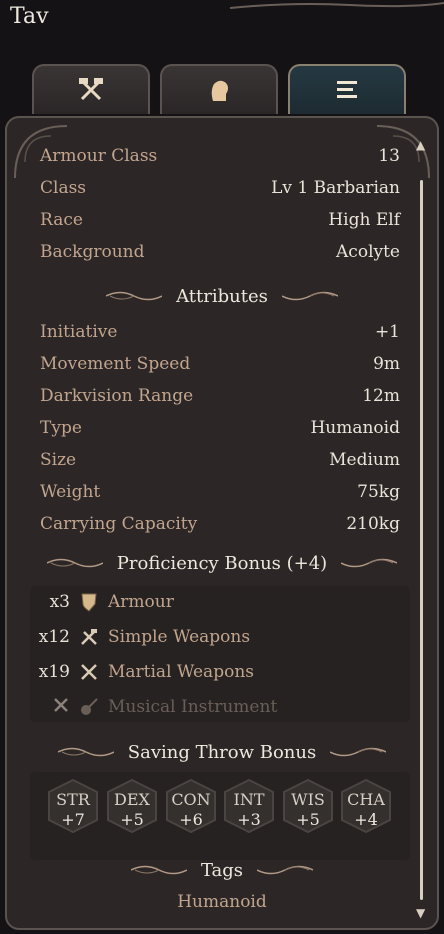  Describe the element at coordinates (73, 799) in the screenshot. I see `ability-name: STR` at that location.